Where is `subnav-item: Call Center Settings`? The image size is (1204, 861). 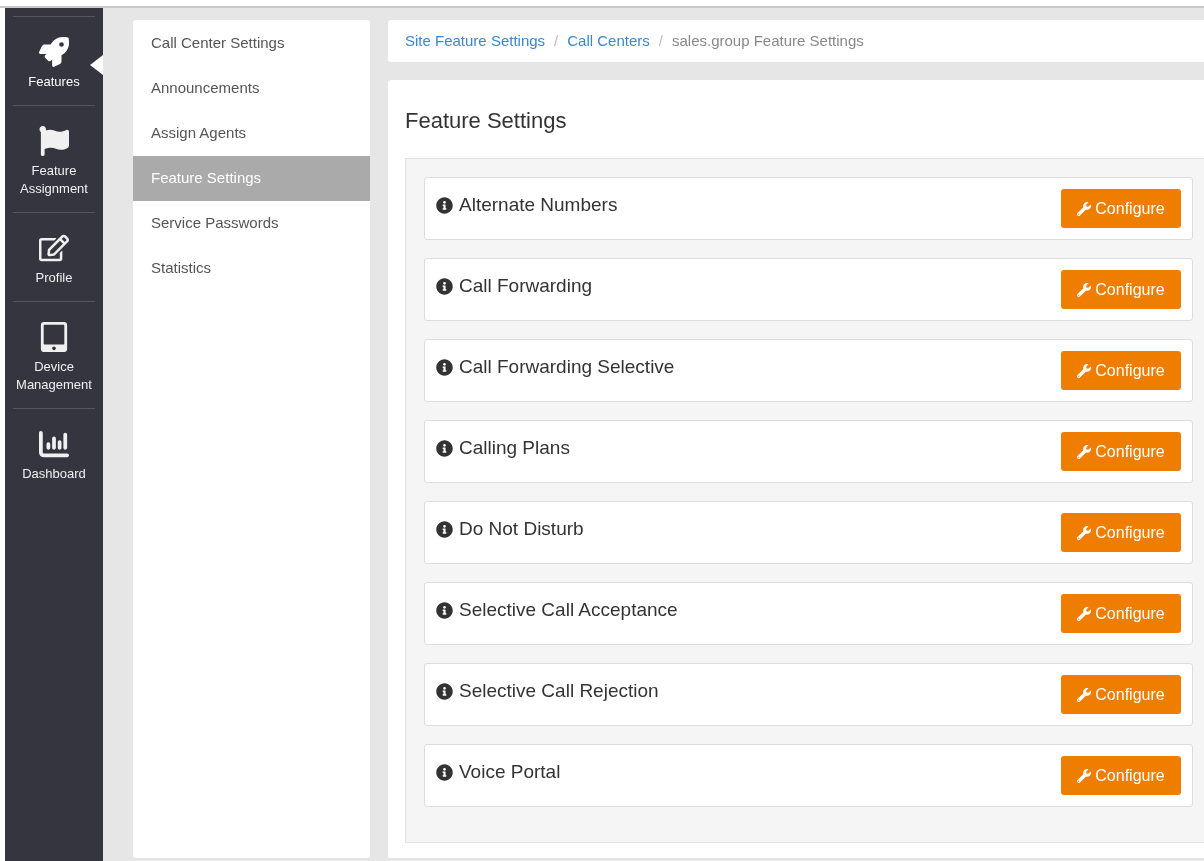
subnav-item: Call Center Settings is located at coordinates (251, 43).